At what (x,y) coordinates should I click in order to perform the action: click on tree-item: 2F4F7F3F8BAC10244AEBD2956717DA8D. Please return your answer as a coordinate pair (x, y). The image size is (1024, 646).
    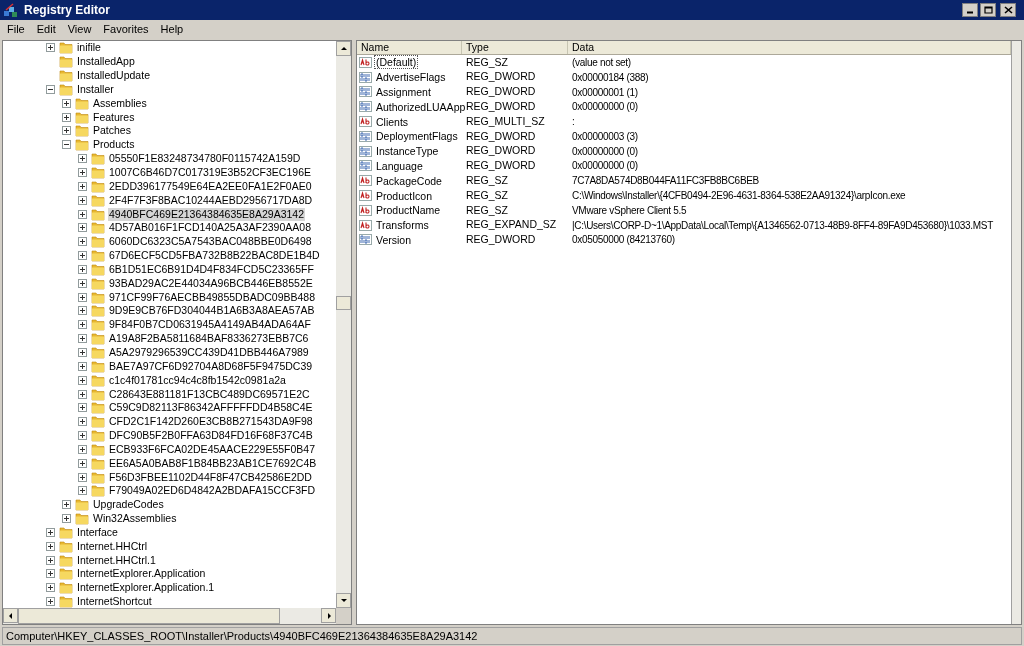
    Looking at the image, I should click on (211, 200).